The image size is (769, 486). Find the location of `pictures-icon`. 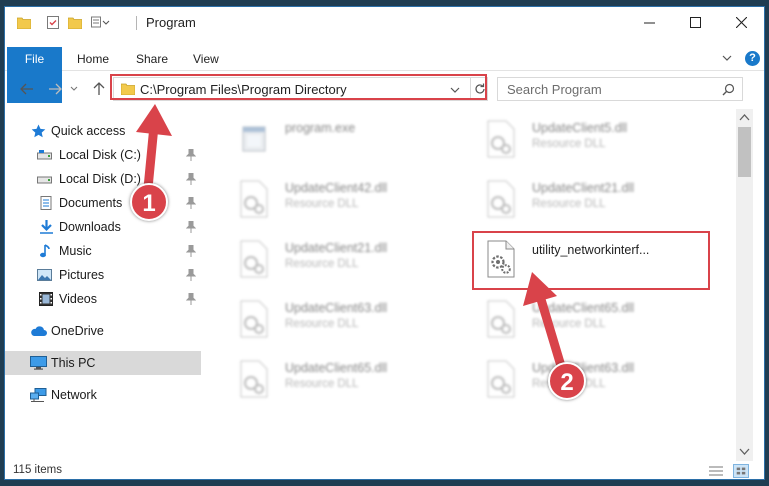

pictures-icon is located at coordinates (44, 275).